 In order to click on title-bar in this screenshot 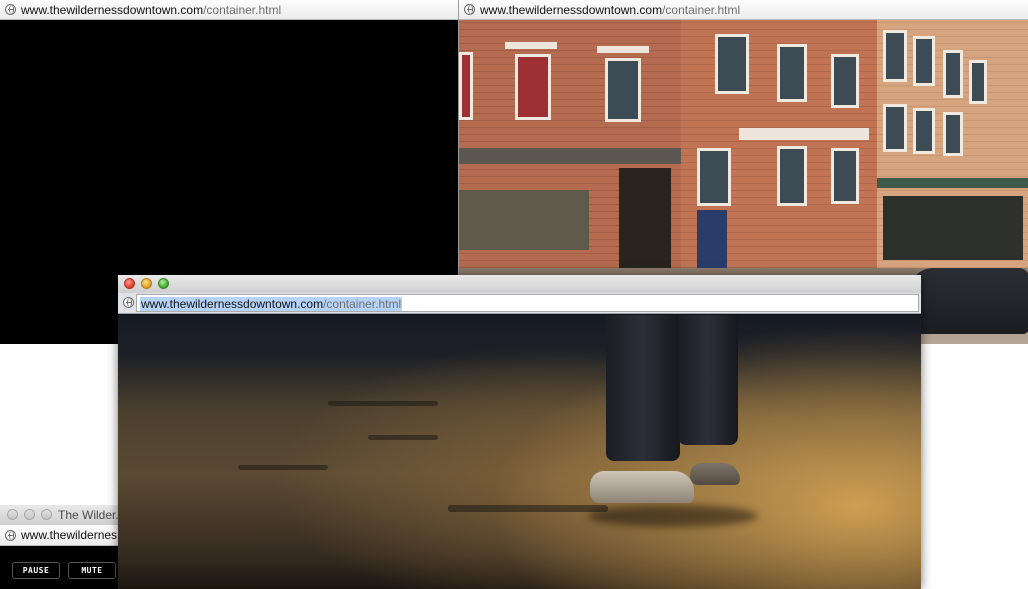, I will do `click(519, 284)`.